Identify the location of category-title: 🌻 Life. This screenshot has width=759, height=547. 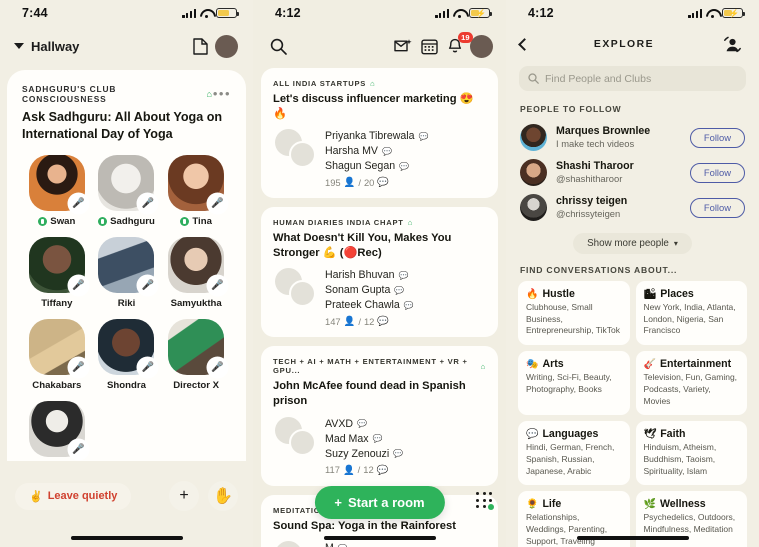
(544, 504).